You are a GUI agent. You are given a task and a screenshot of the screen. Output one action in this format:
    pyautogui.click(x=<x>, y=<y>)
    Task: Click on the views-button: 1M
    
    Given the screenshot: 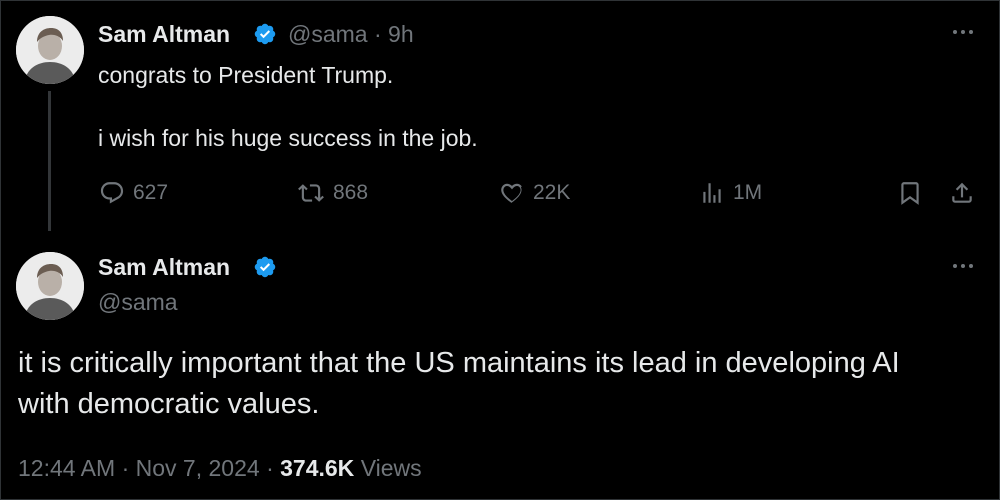 What is the action you would take?
    pyautogui.click(x=730, y=193)
    